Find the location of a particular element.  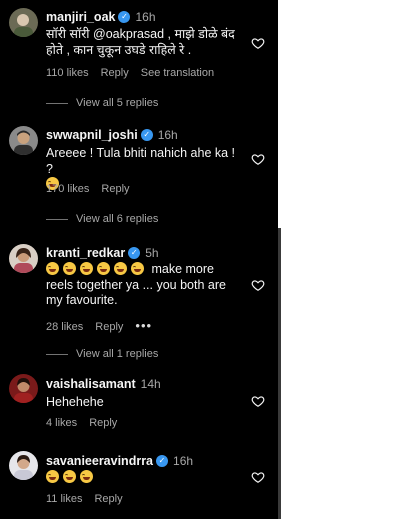

view-replies-button: View all 6 replies is located at coordinates (102, 219).